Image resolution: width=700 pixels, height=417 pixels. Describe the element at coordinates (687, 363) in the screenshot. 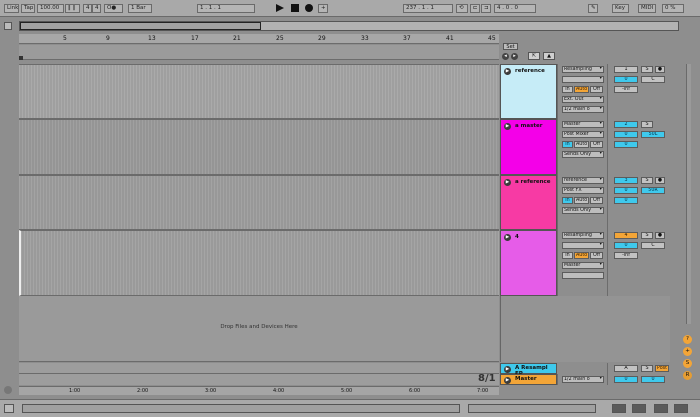

I see `solo-view-button: S` at that location.